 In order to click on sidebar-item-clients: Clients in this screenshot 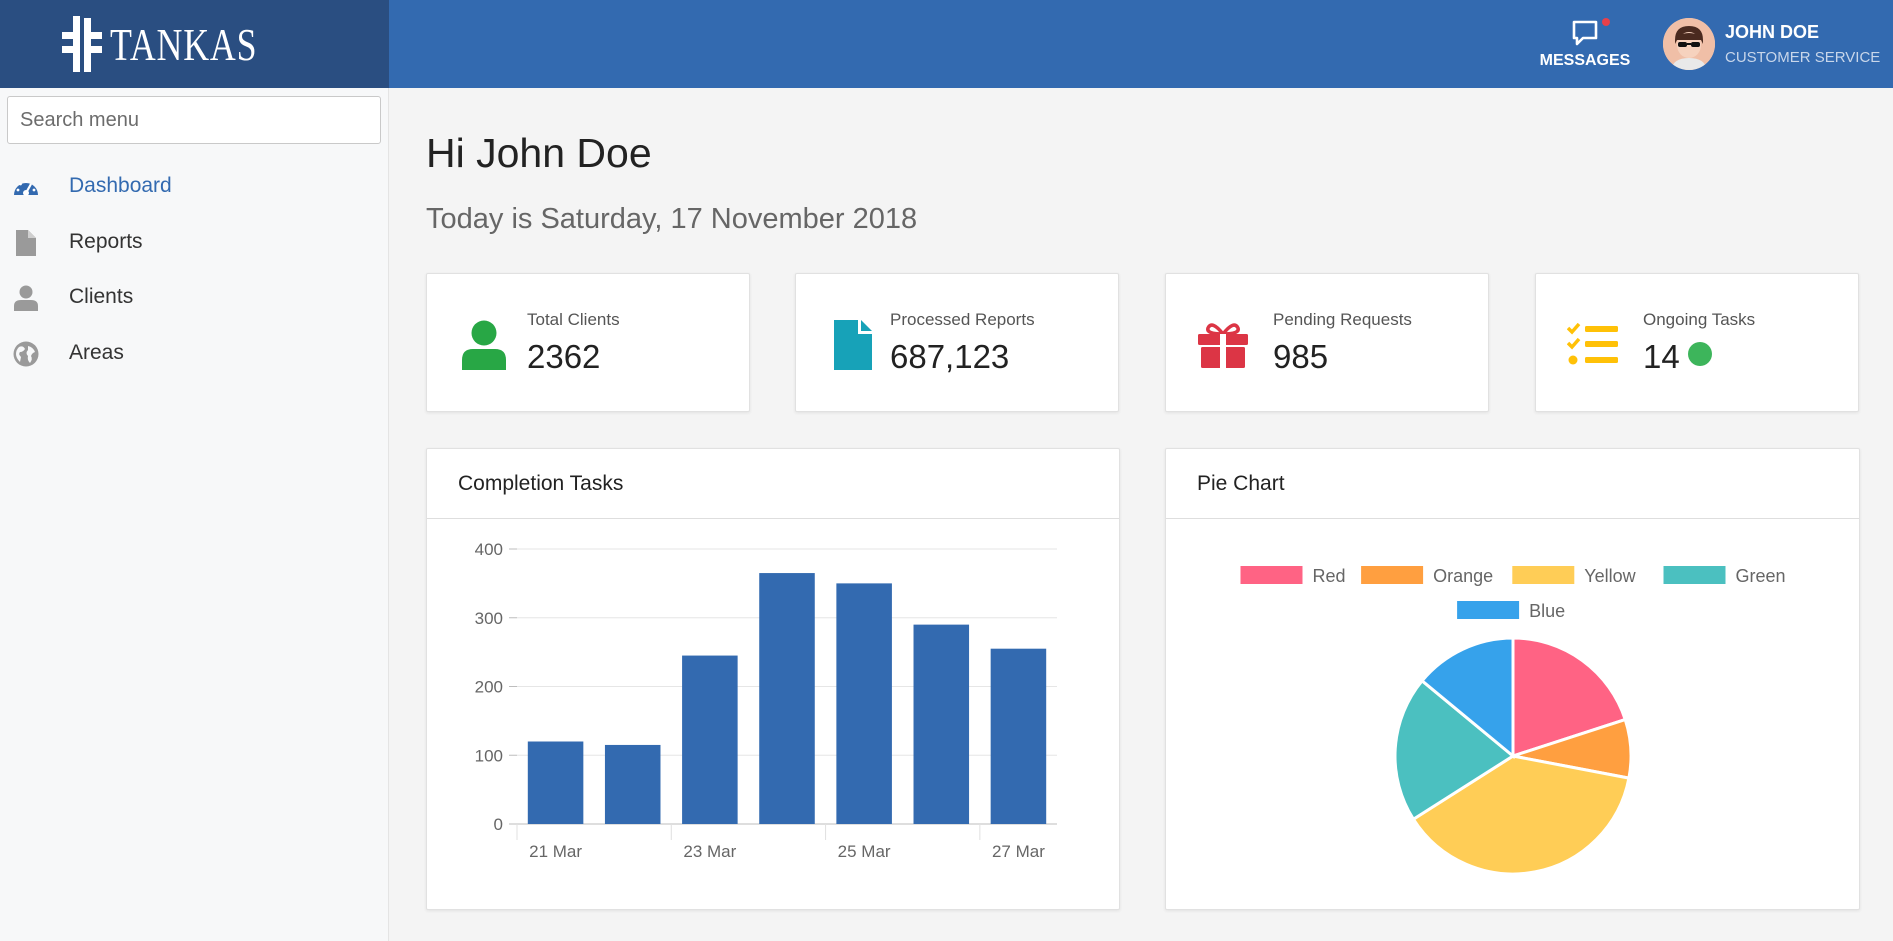, I will do `click(194, 297)`.